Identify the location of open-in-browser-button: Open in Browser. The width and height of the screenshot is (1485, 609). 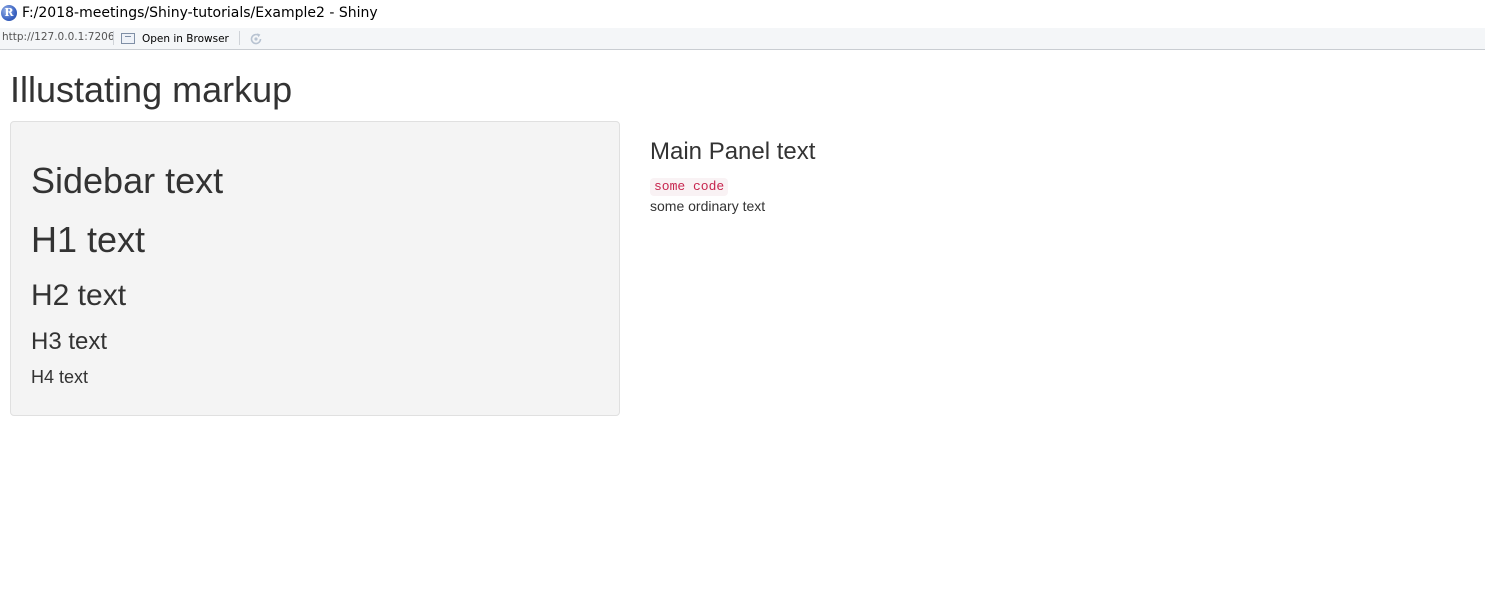
(175, 38).